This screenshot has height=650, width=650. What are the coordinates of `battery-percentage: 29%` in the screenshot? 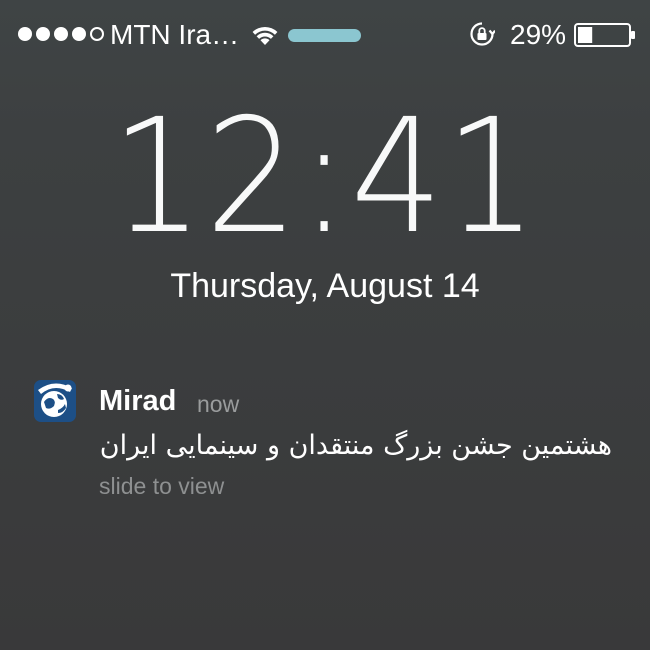 It's located at (538, 34).